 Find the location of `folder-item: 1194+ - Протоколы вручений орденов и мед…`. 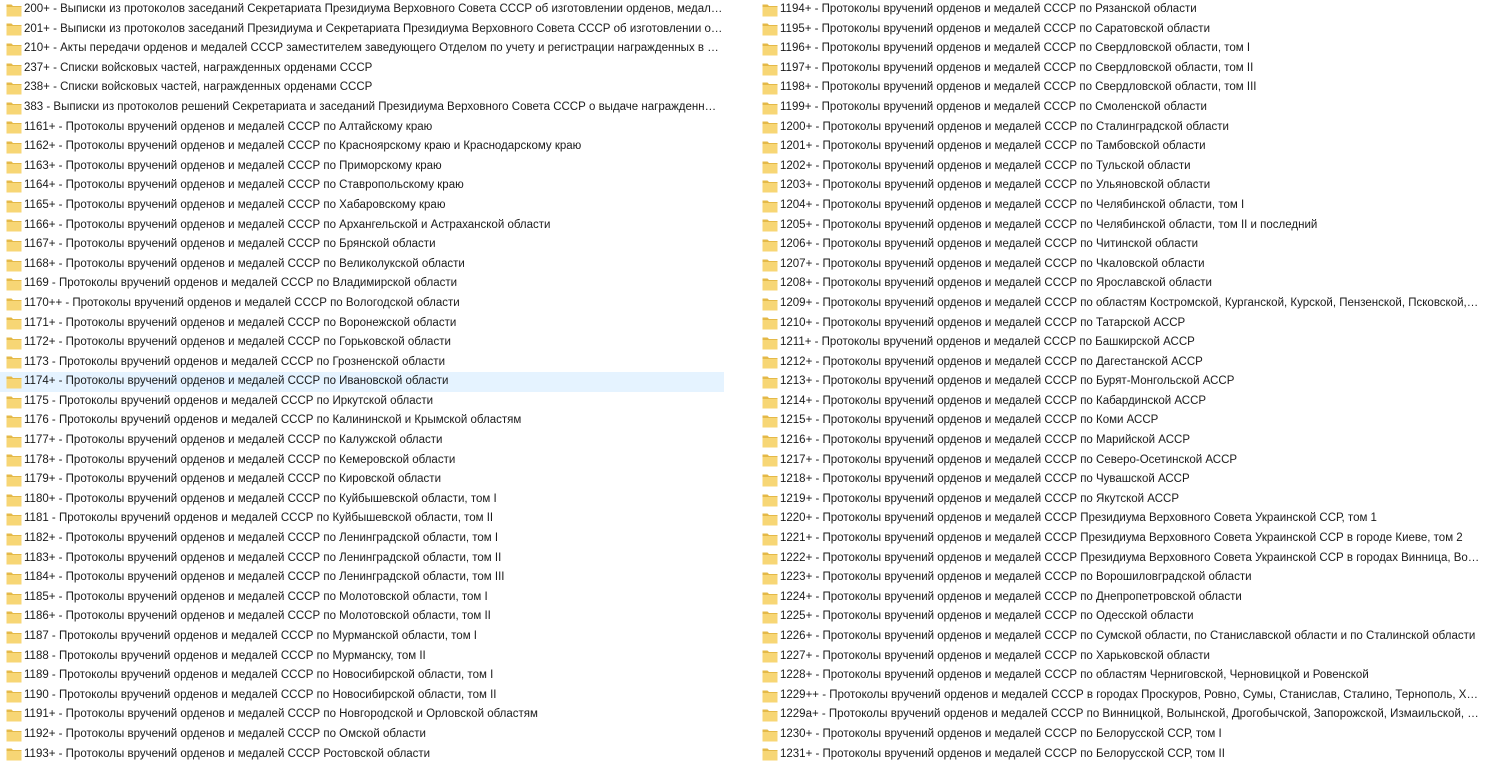

folder-item: 1194+ - Протоколы вручений орденов и мед… is located at coordinates (1118, 10).